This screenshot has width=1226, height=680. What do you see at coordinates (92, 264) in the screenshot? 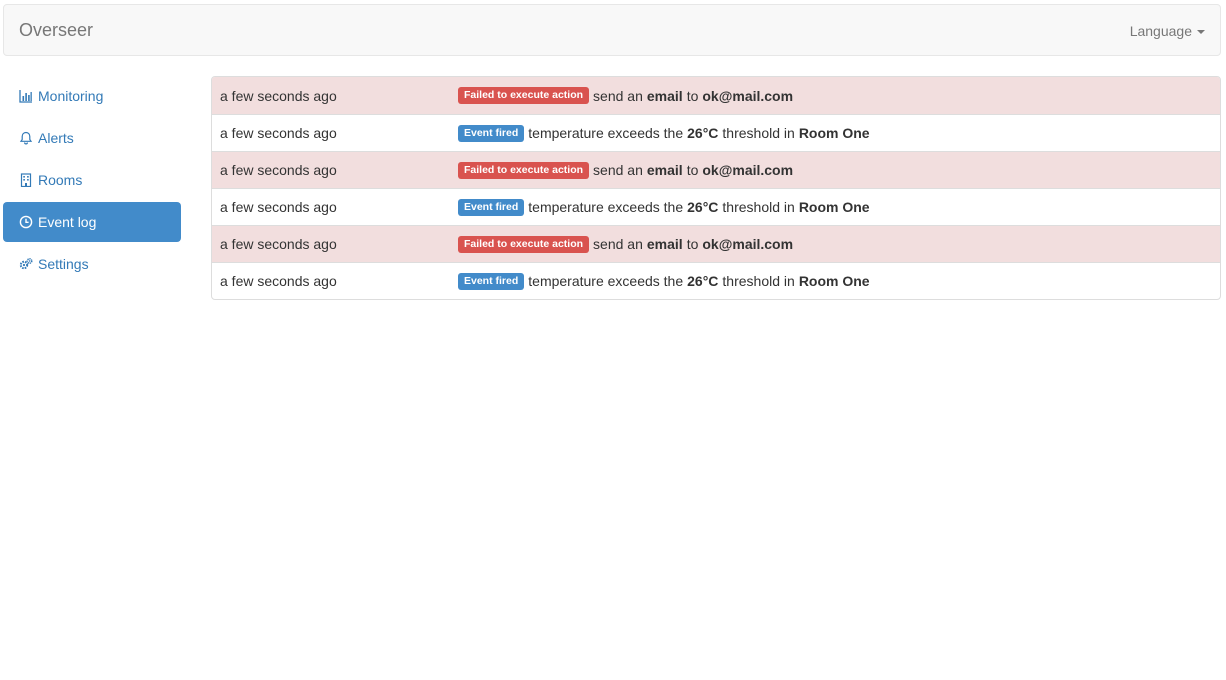
I see `sidebar-item-settings: Settings` at bounding box center [92, 264].